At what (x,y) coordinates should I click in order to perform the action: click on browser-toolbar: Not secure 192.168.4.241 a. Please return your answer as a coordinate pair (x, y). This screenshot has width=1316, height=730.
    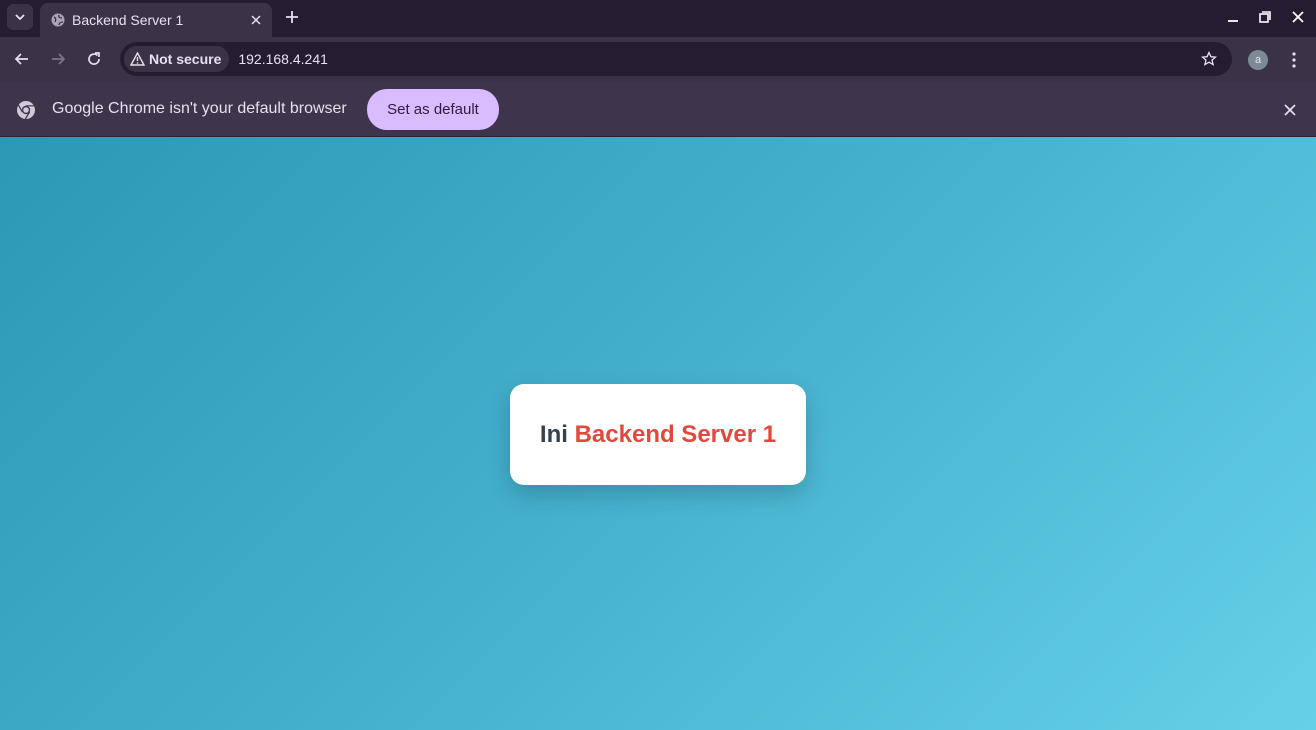
    Looking at the image, I should click on (658, 59).